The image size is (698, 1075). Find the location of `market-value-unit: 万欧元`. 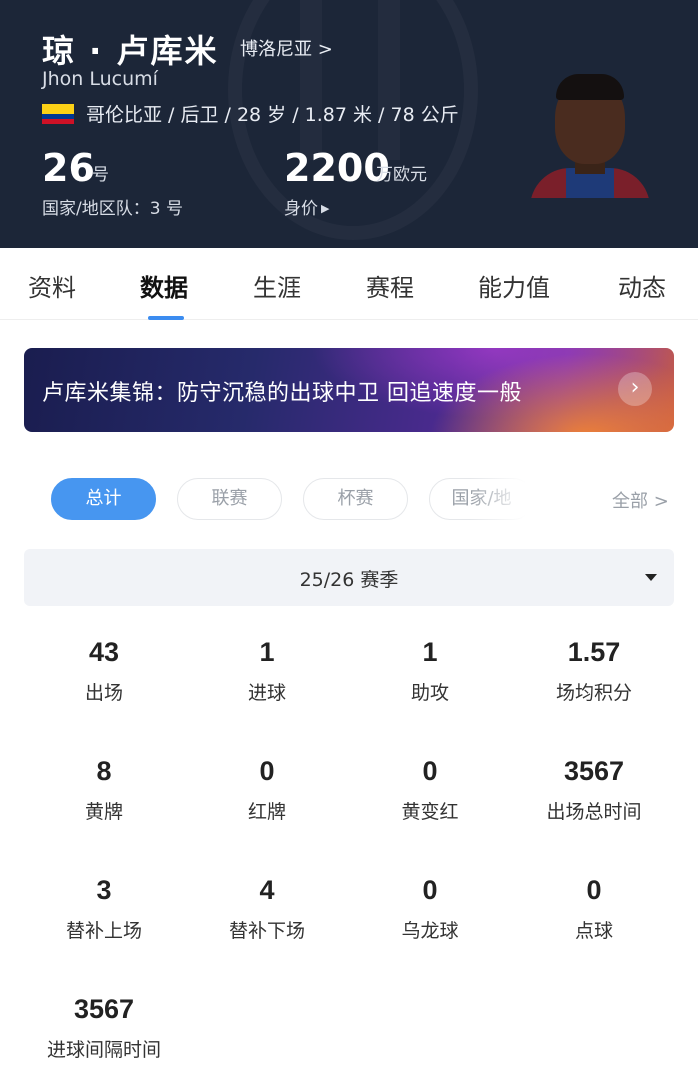

market-value-unit: 万欧元 is located at coordinates (401, 175).